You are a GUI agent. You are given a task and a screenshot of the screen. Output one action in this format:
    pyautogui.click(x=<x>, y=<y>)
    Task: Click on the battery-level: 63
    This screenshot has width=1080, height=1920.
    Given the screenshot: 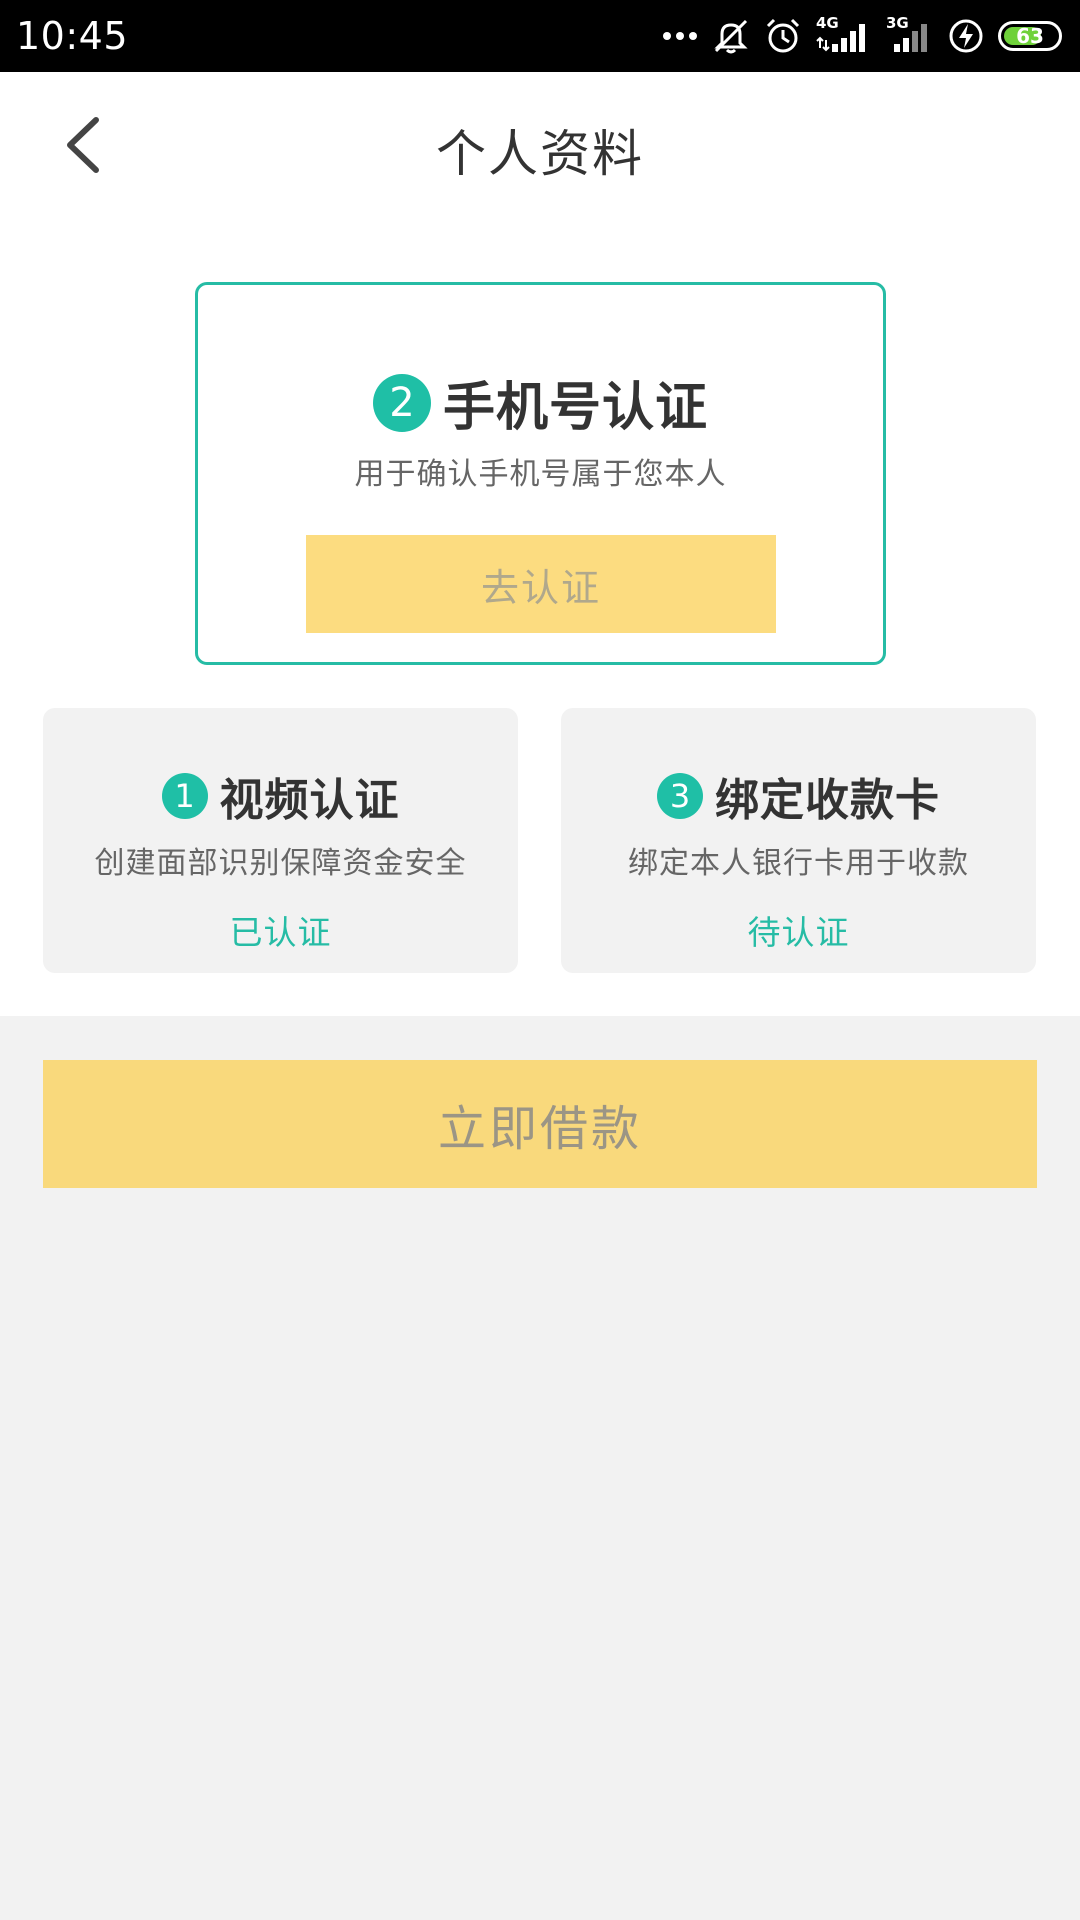 What is the action you would take?
    pyautogui.click(x=1030, y=36)
    